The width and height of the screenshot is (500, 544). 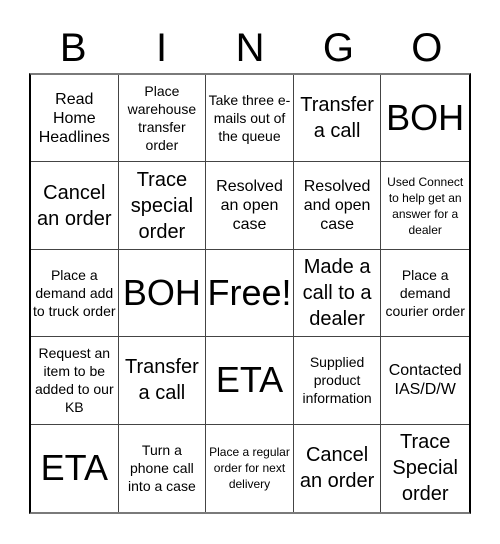 I want to click on bingo-cell-label: Resolved and open case, so click(x=337, y=206).